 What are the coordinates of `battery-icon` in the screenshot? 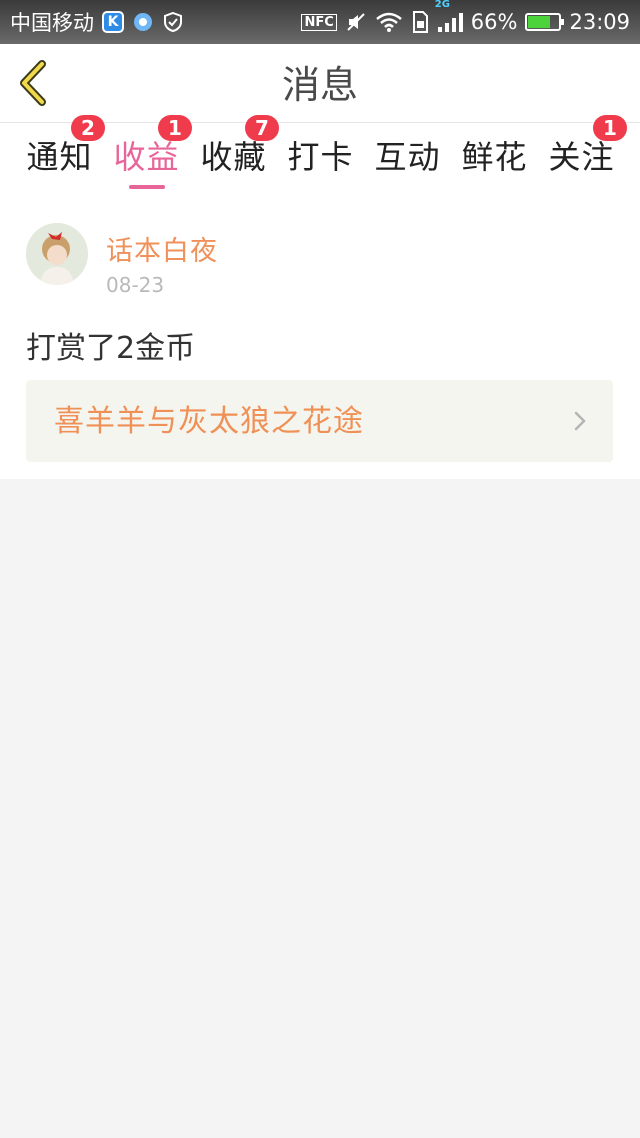 It's located at (545, 22).